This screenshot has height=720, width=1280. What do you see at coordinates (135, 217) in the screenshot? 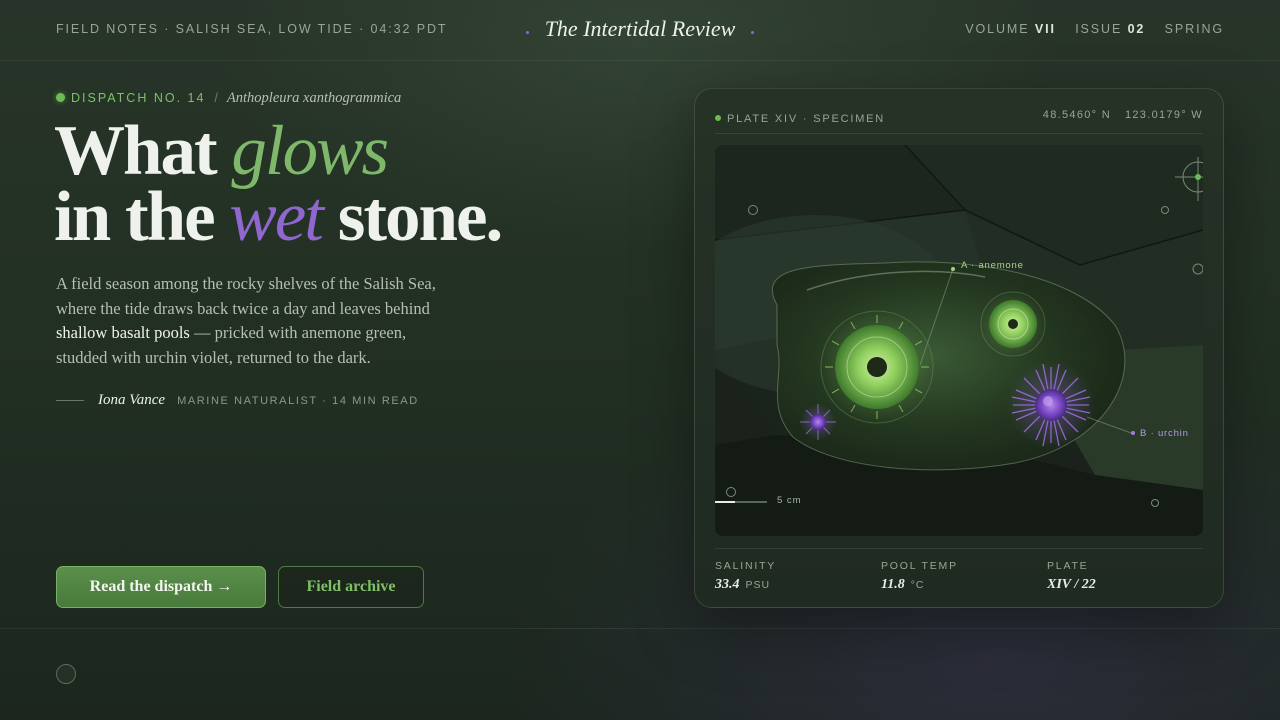
I see `headline-word-in-the: in the` at bounding box center [135, 217].